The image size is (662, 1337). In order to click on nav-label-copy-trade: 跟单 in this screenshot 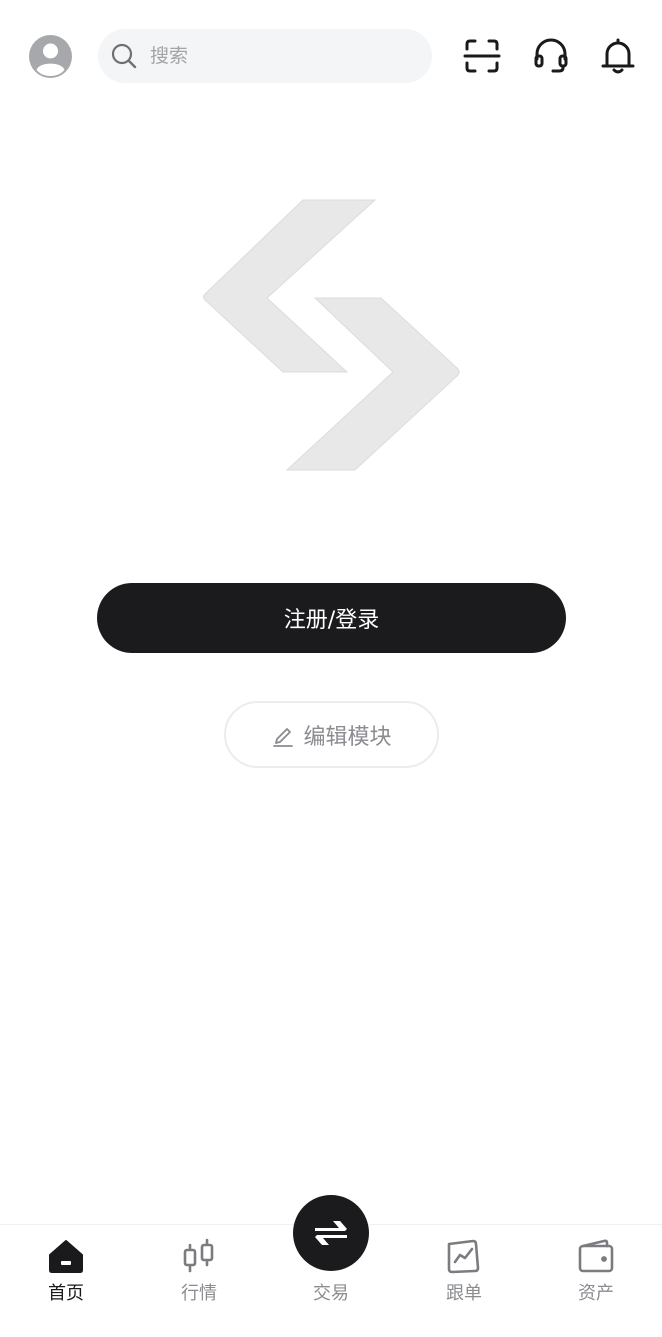, I will do `click(464, 1293)`.